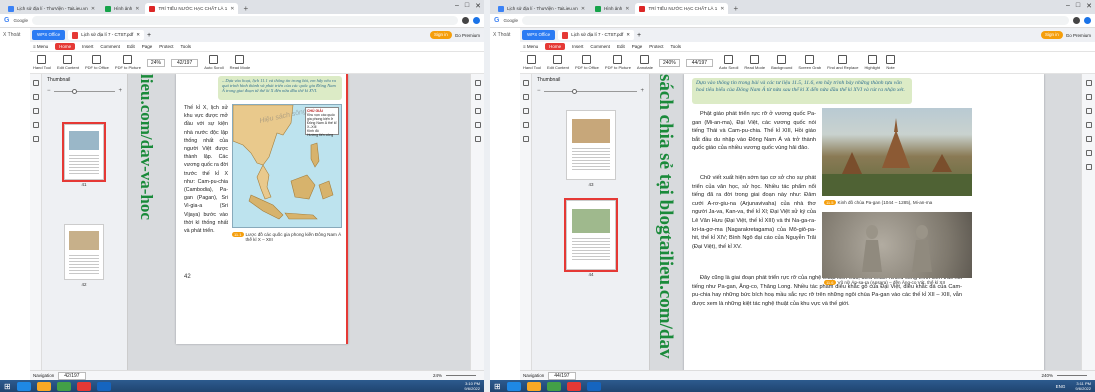 The height and width of the screenshot is (392, 1095). I want to click on add-tab-button: +, so click(639, 35).